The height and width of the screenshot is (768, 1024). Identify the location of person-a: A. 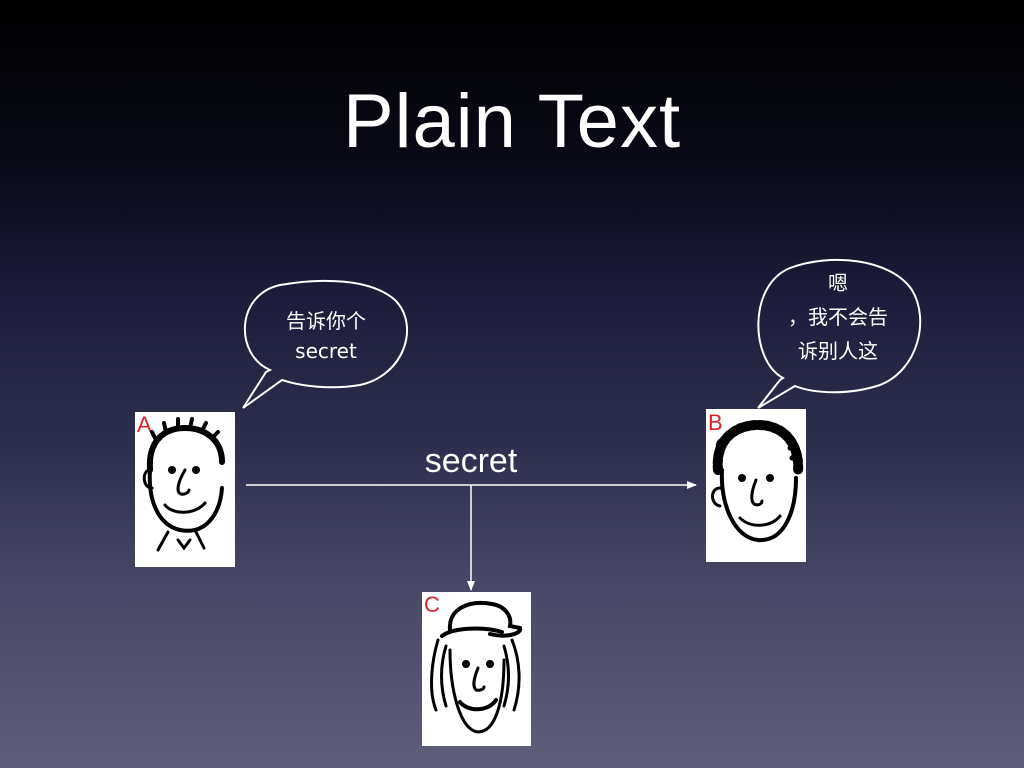
(185, 489).